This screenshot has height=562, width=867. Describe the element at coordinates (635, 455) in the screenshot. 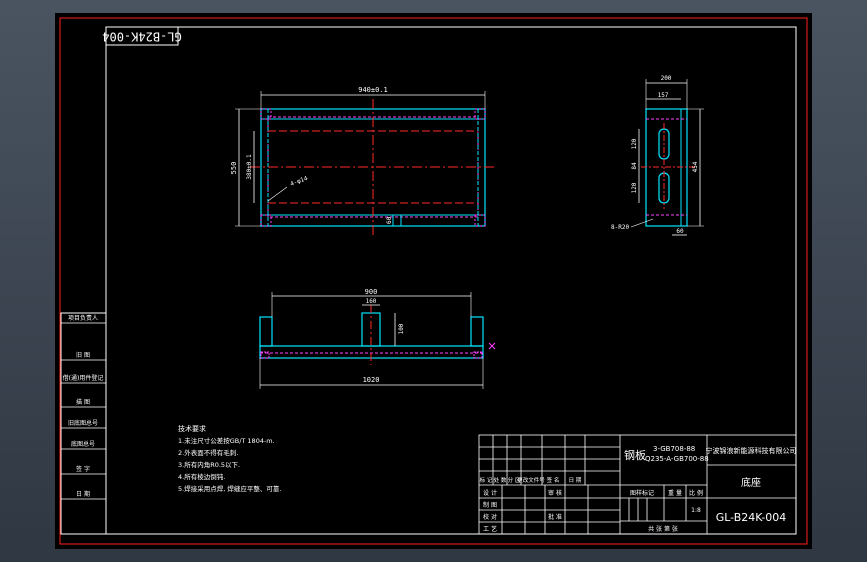

I see `material-line1: 钢板` at that location.